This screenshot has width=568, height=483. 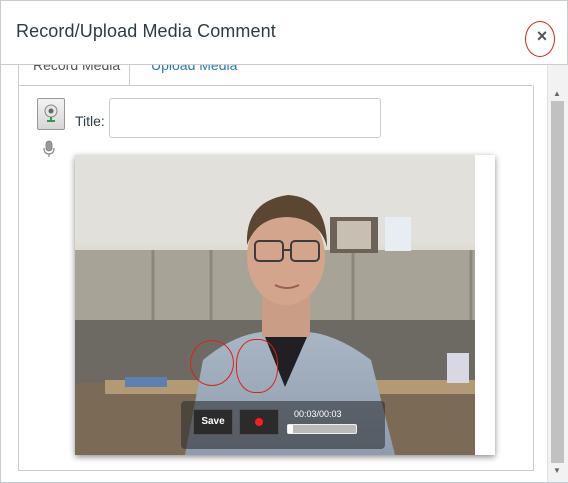 I want to click on annotation-circle-save, so click(x=212, y=363).